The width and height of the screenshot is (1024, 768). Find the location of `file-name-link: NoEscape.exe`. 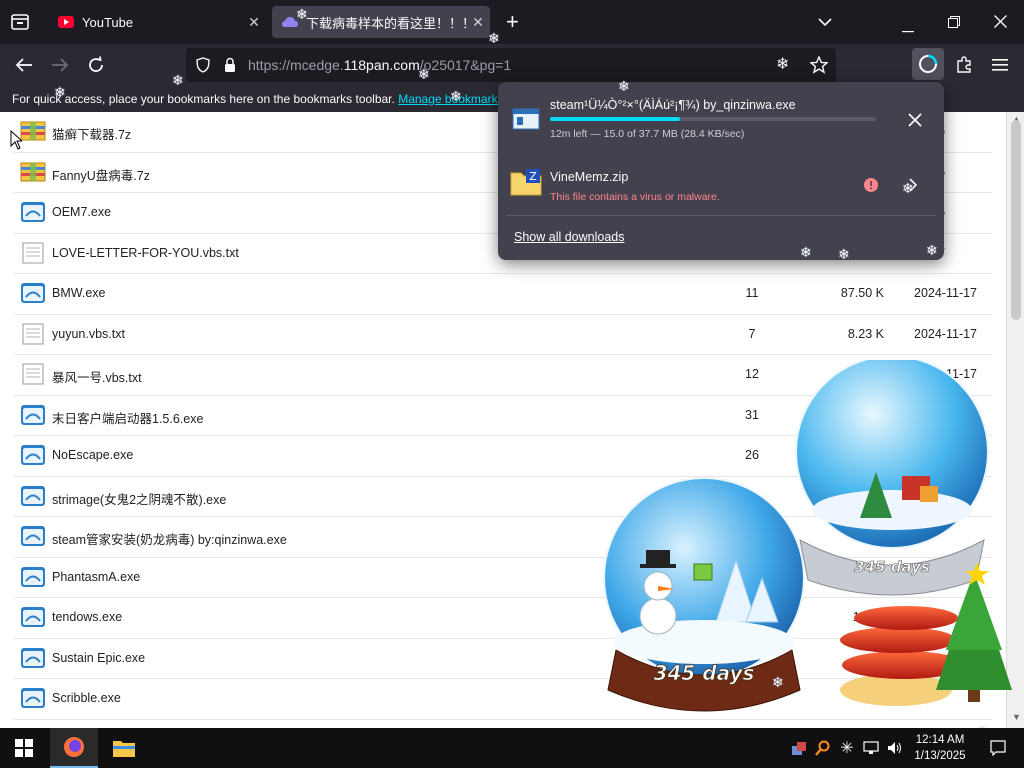

file-name-link: NoEscape.exe is located at coordinates (92, 455).